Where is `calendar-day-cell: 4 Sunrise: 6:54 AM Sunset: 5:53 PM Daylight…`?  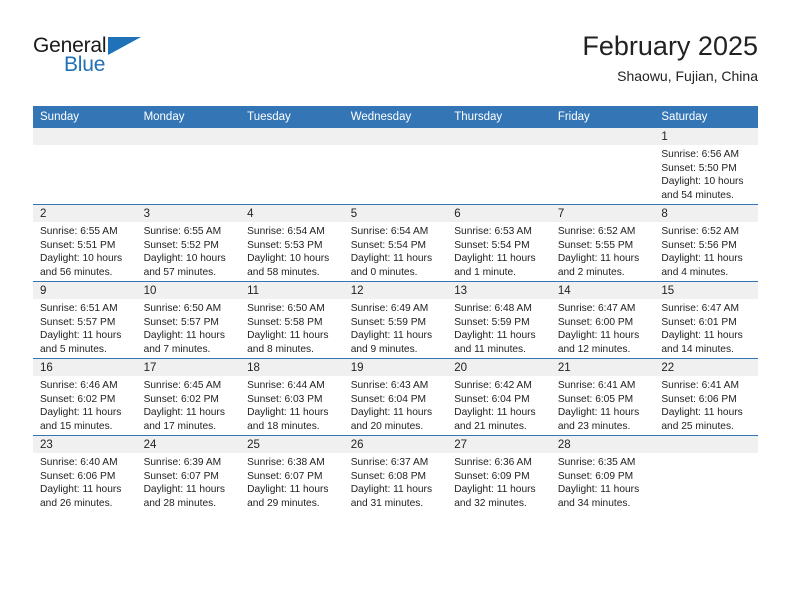
calendar-day-cell: 4 Sunrise: 6:54 AM Sunset: 5:53 PM Daylight… is located at coordinates (292, 243).